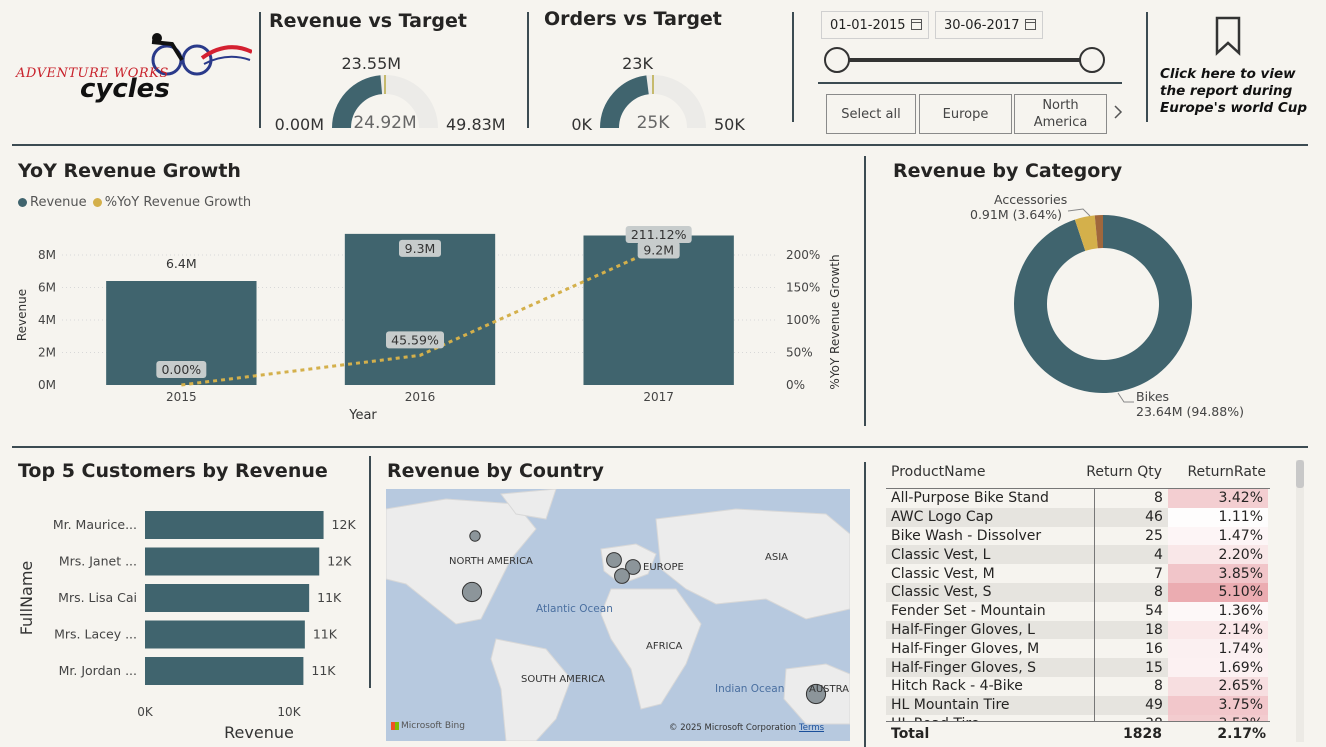  I want to click on return-qty-cell: 4, so click(1122, 555).